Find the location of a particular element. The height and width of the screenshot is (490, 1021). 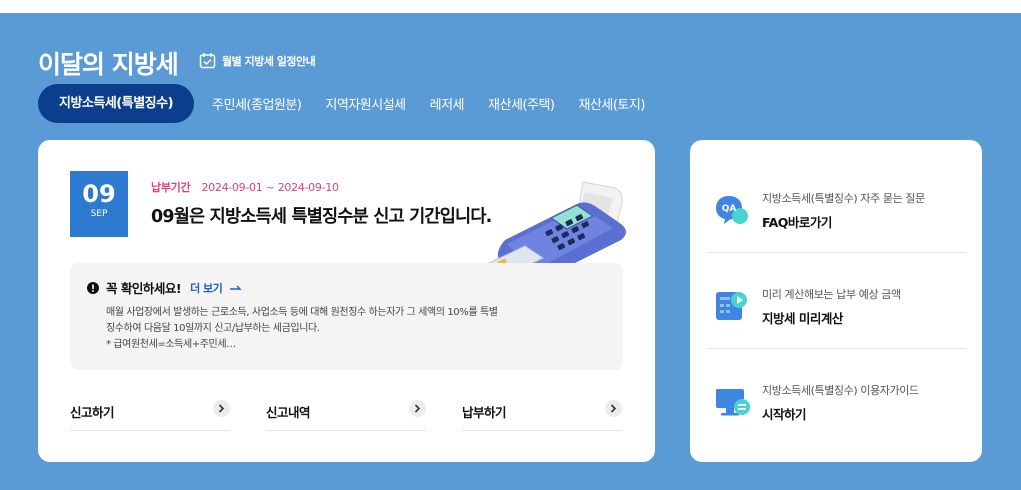

guide-subtitle: 지방소득세(특별징수) 이용자가이드 is located at coordinates (840, 390).